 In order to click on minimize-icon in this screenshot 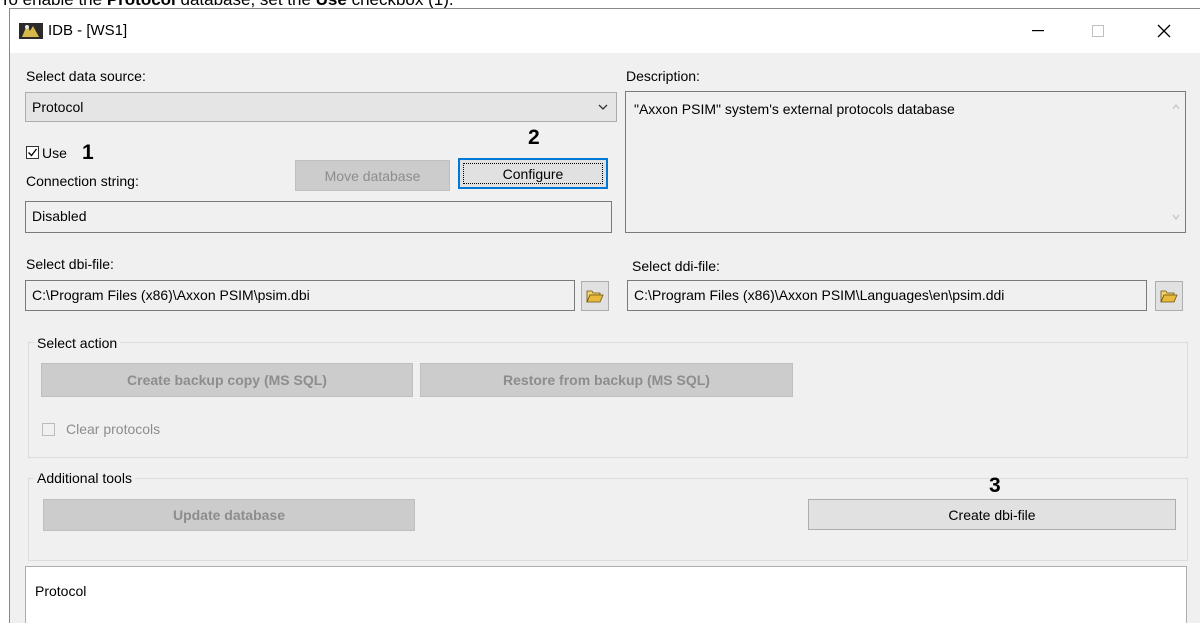, I will do `click(1038, 31)`.